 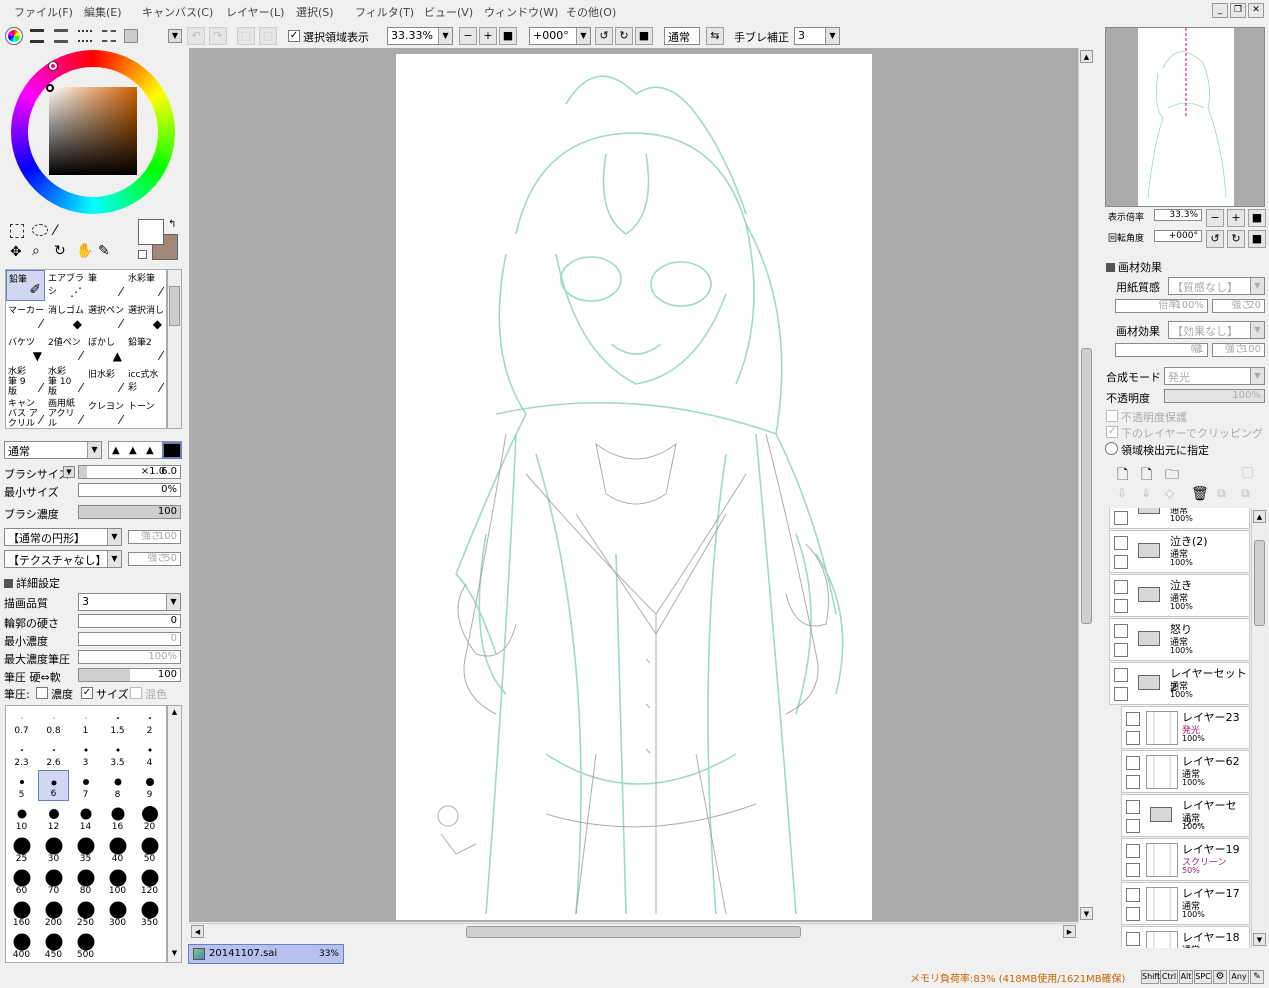 What do you see at coordinates (1169, 493) in the screenshot?
I see `clear-layer-icon: ◇` at bounding box center [1169, 493].